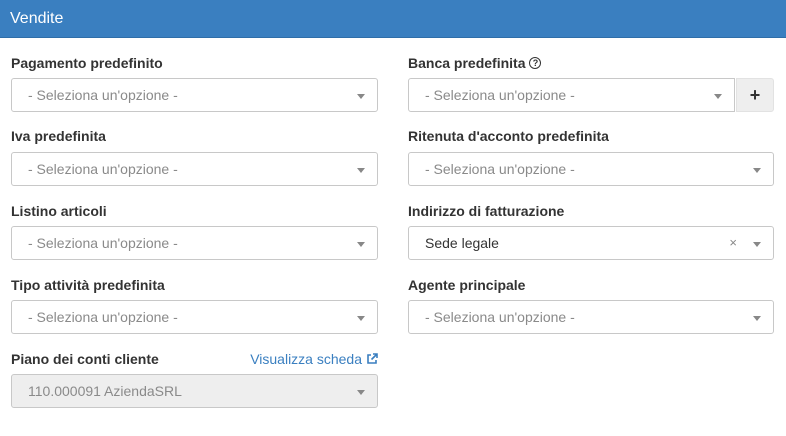 The width and height of the screenshot is (786, 436). I want to click on ritenuta-select: - Seleziona un'opzione -, so click(591, 169).